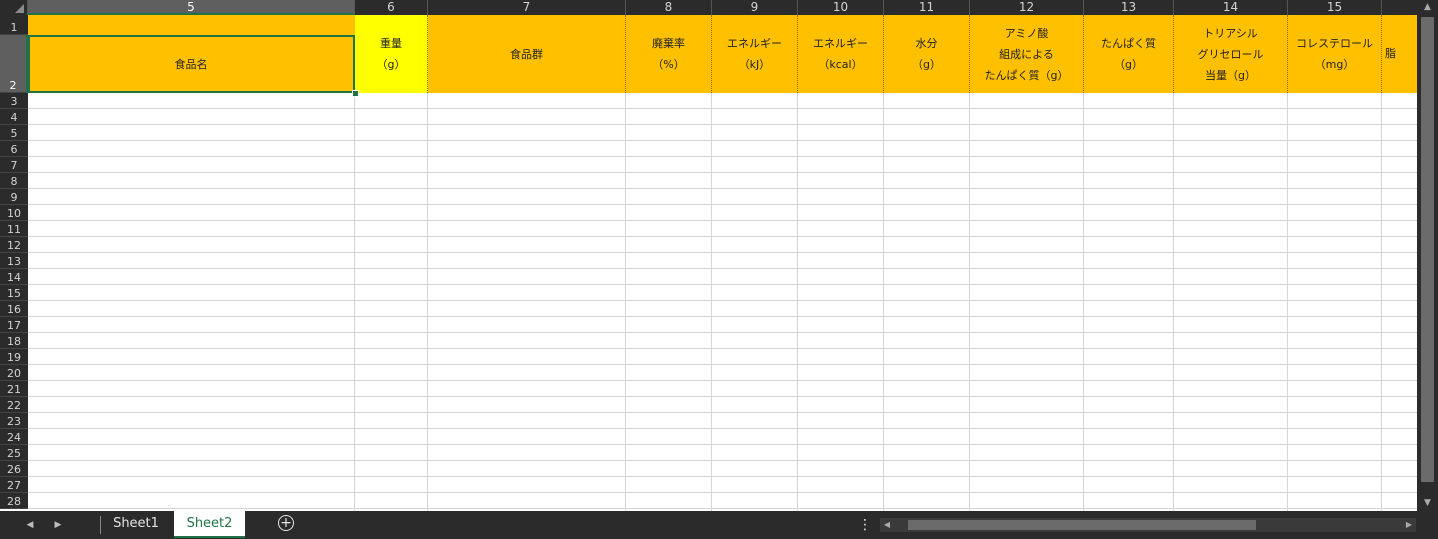  I want to click on row-header-12: 12, so click(14, 245).